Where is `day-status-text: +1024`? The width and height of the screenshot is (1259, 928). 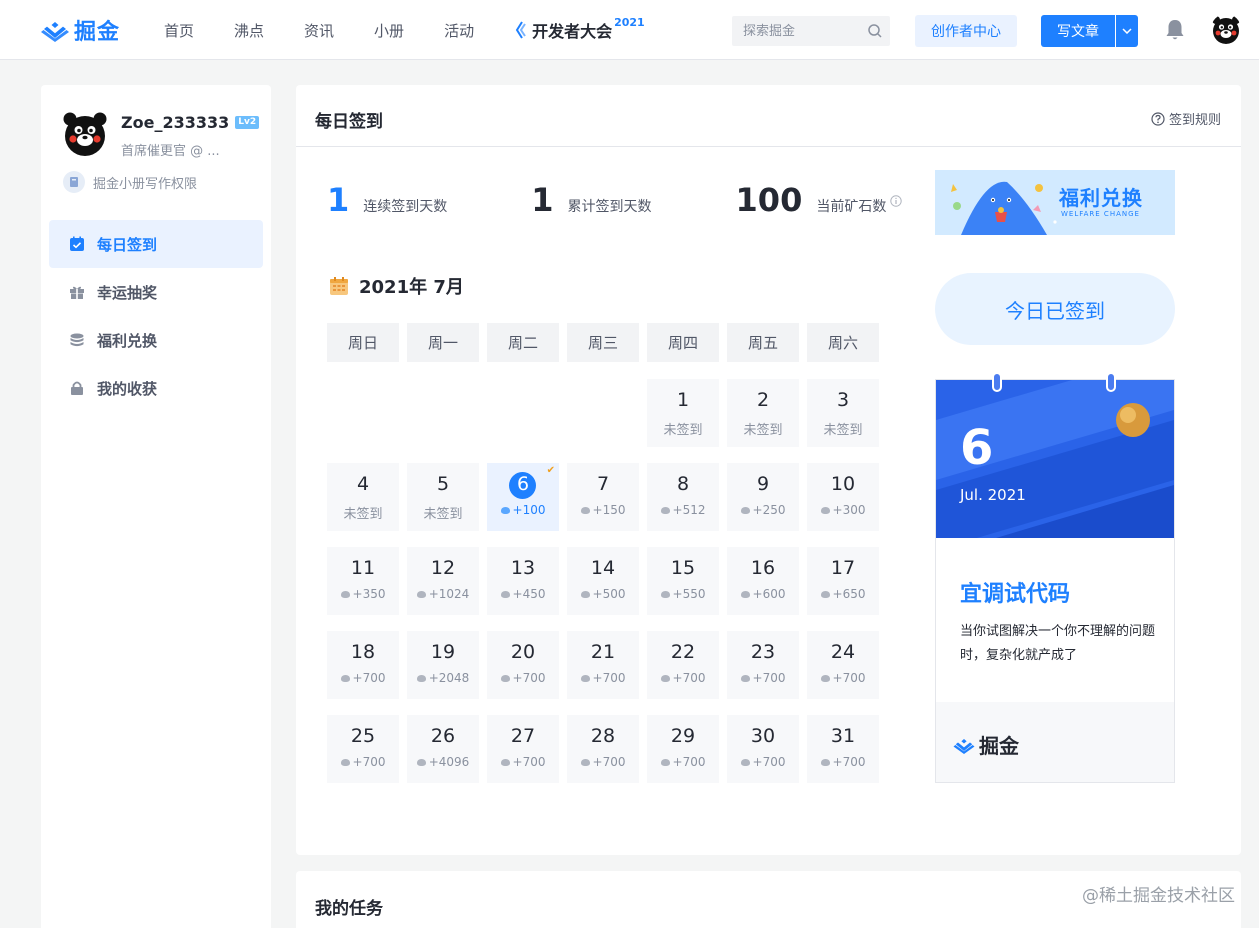 day-status-text: +1024 is located at coordinates (449, 594).